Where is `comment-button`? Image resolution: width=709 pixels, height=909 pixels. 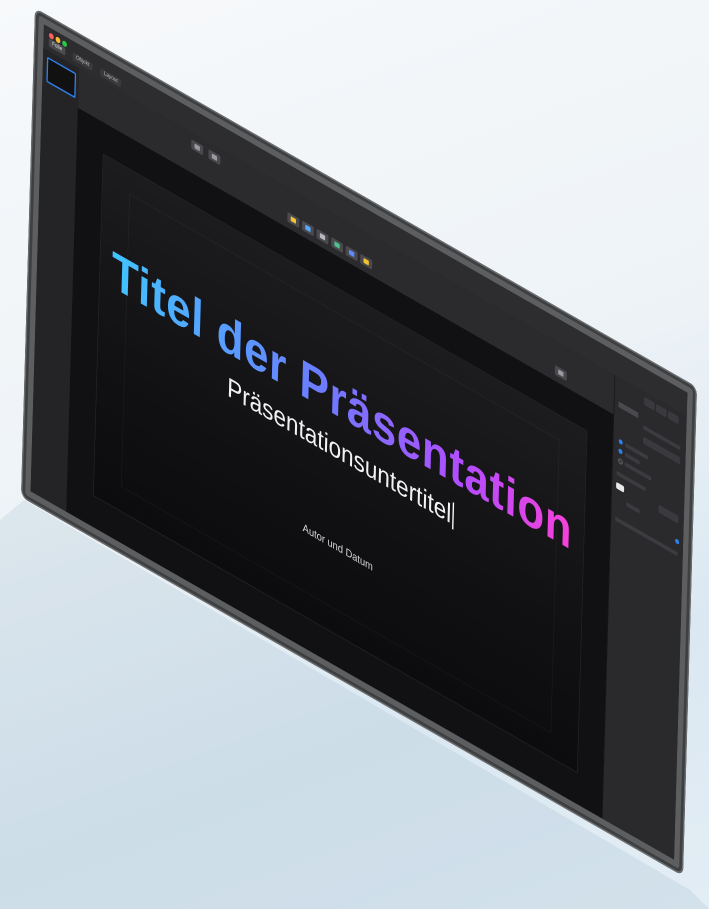
comment-button is located at coordinates (366, 261).